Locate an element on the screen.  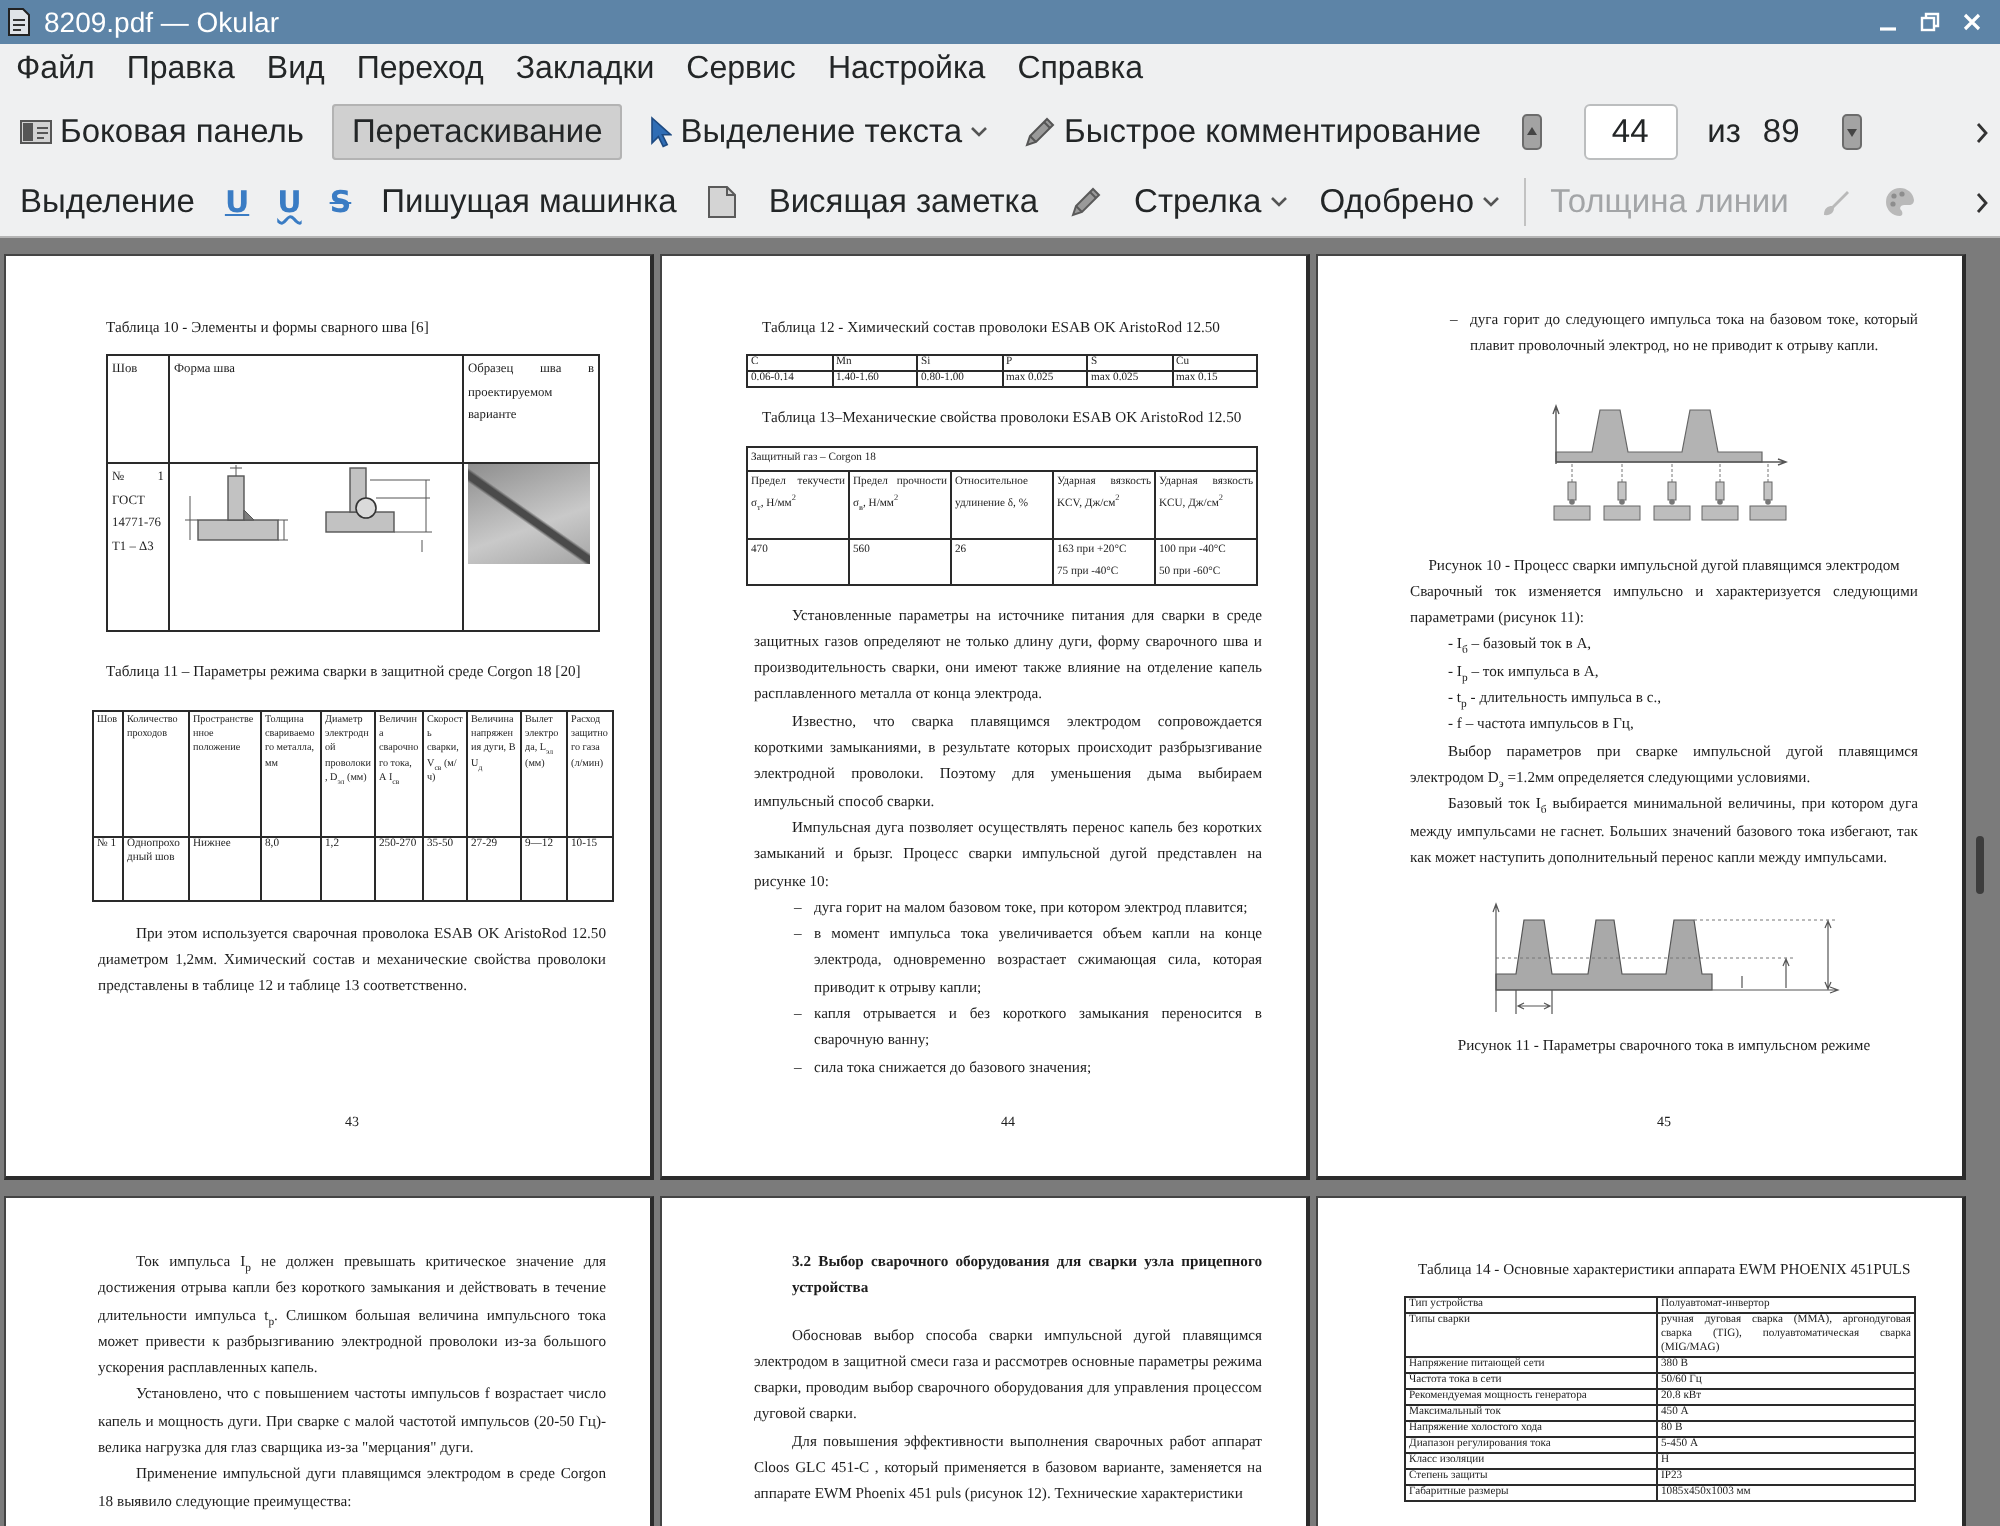
cursor-icon is located at coordinates (661, 132).